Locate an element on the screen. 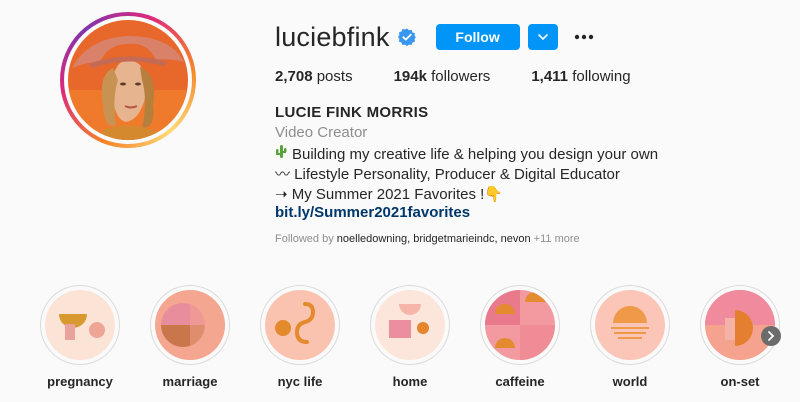  chevron-right-icon is located at coordinates (771, 336).